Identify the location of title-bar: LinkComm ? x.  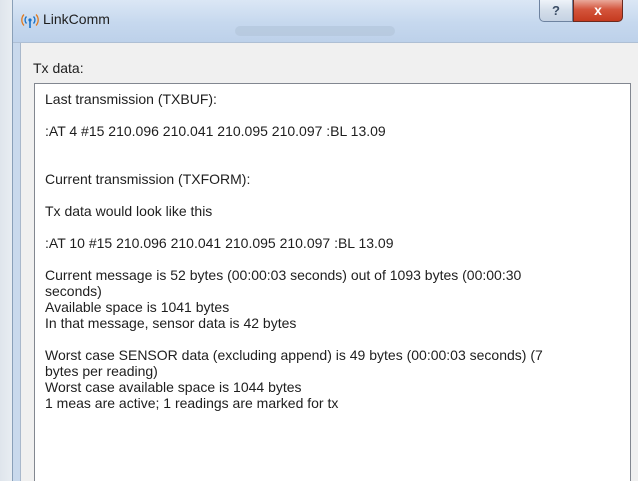
(325, 21).